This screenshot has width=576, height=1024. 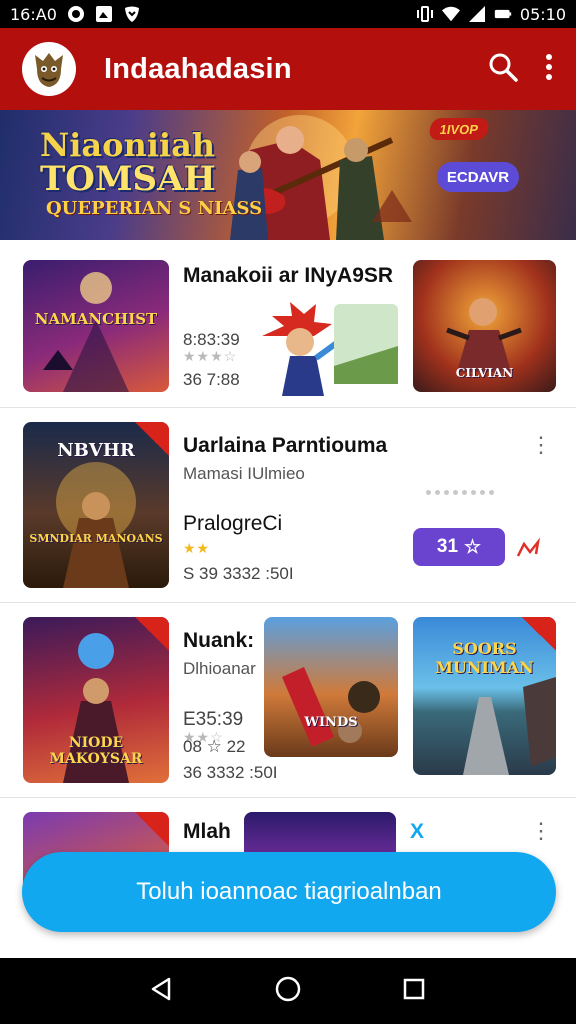 What do you see at coordinates (96, 505) in the screenshot?
I see `game-thumbnail: NBVHR SMNDIAR MANOANS` at bounding box center [96, 505].